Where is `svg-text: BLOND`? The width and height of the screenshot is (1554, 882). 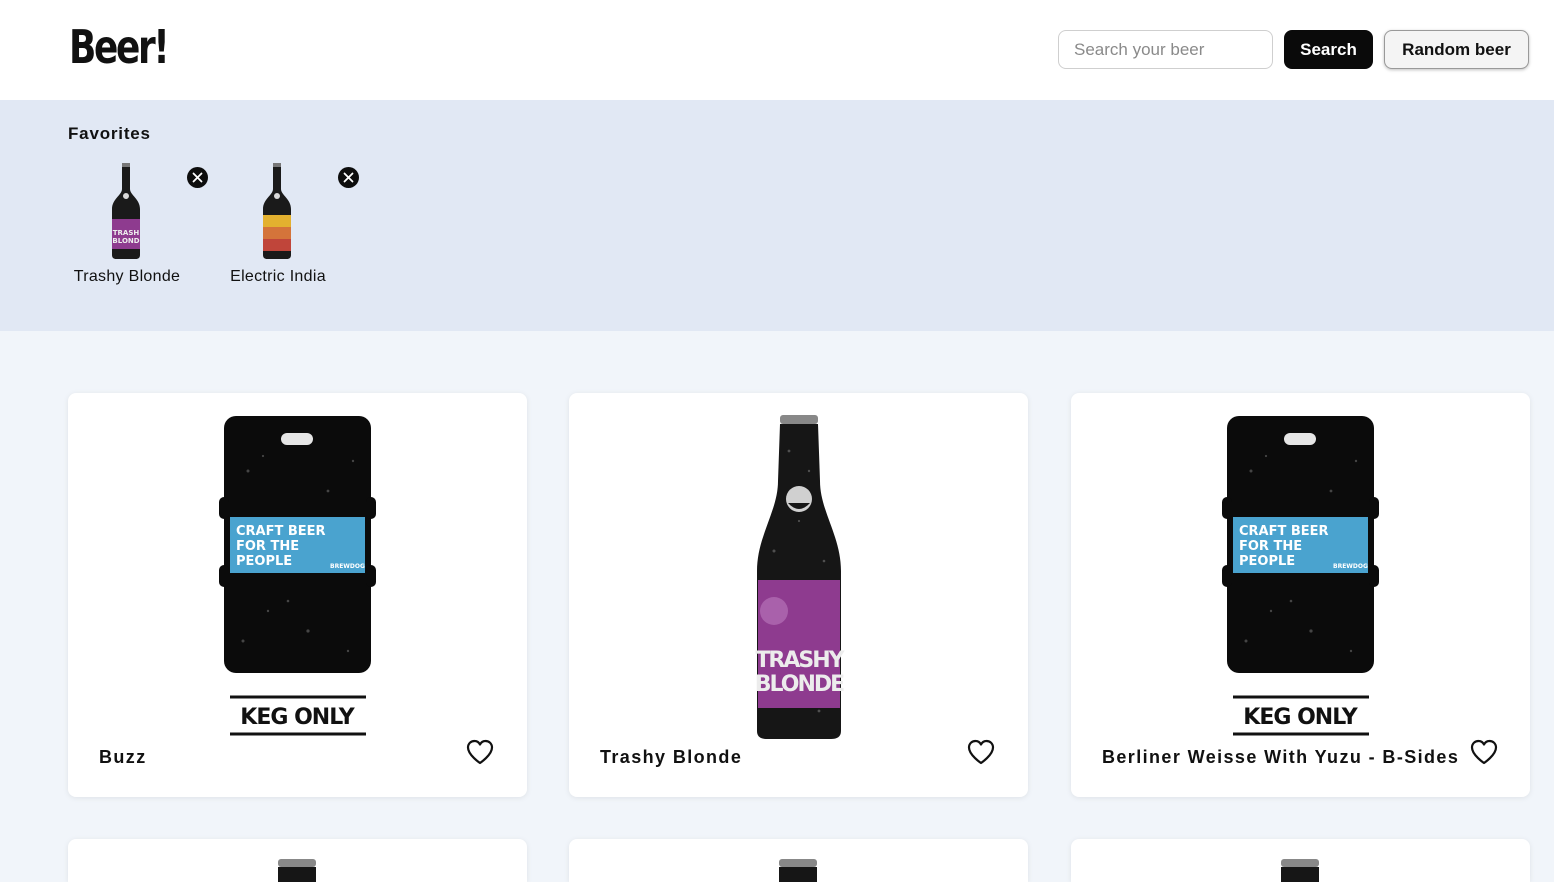
svg-text: BLOND is located at coordinates (125, 241).